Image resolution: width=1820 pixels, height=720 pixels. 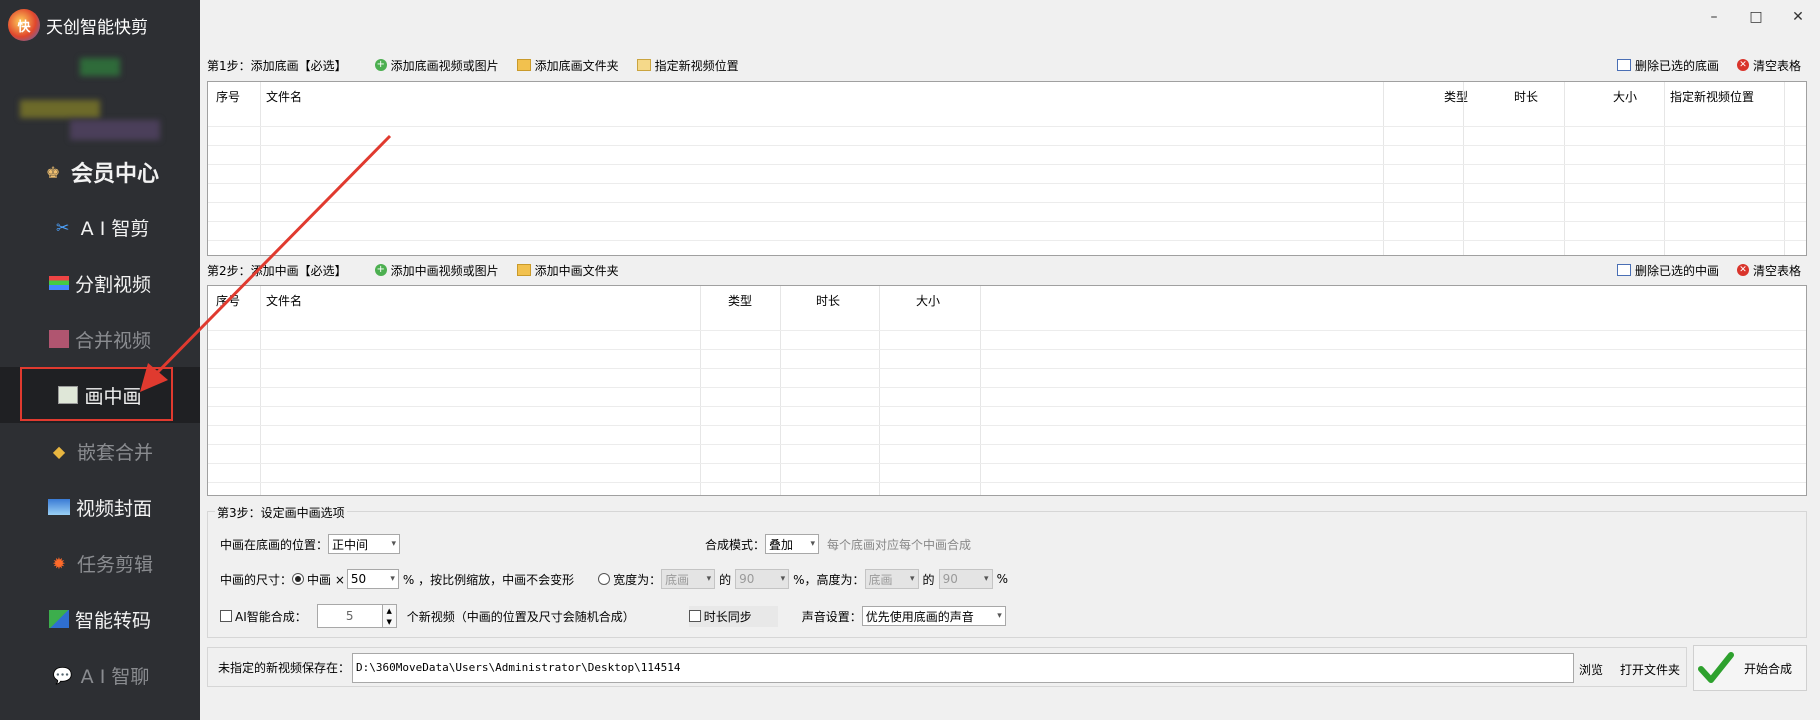 I want to click on width-ref-select: 底画 ▾, so click(x=688, y=579).